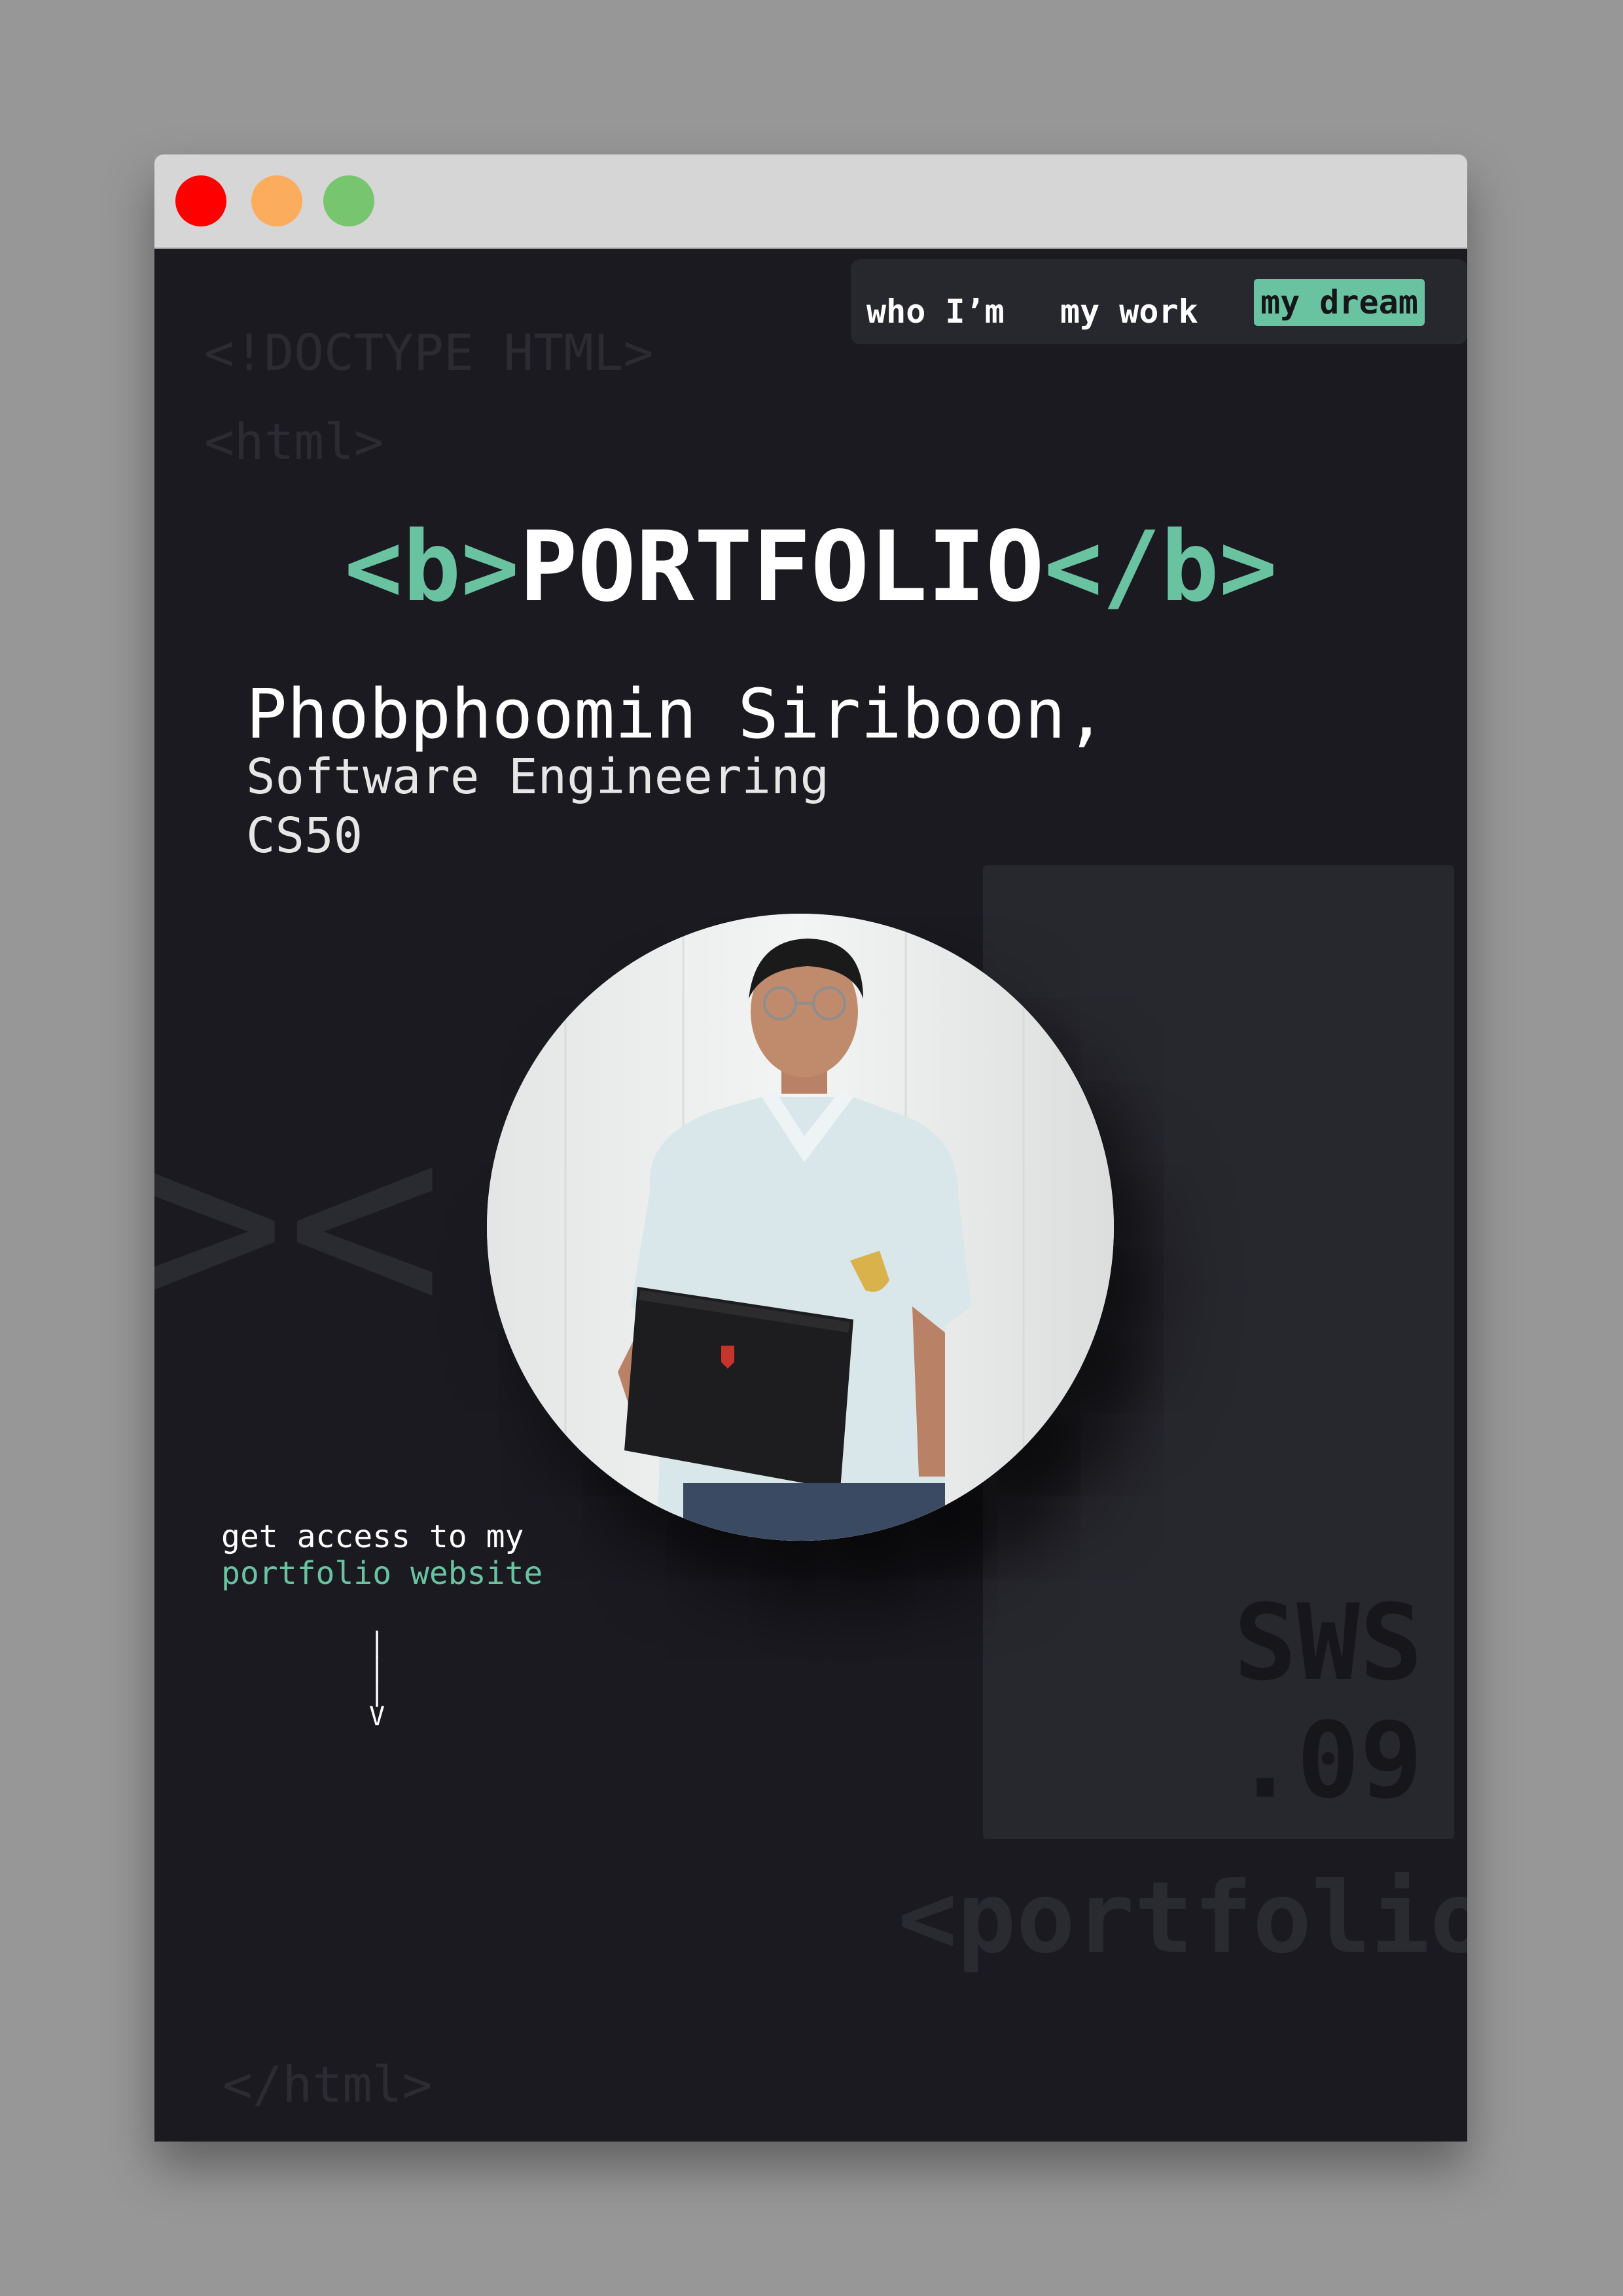 The image size is (1623, 2296). Describe the element at coordinates (1328, 1760) in the screenshot. I see `side-panel-line2: .09` at that location.